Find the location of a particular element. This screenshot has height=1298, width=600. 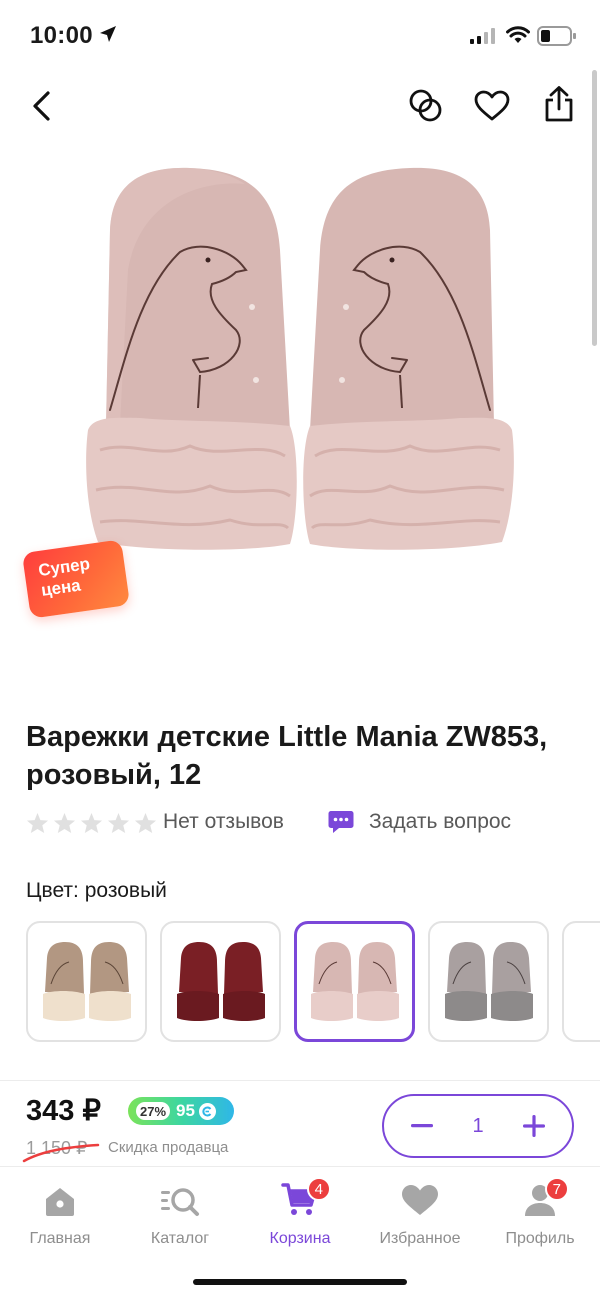

discount-label: Скидка продавца is located at coordinates (168, 1147).